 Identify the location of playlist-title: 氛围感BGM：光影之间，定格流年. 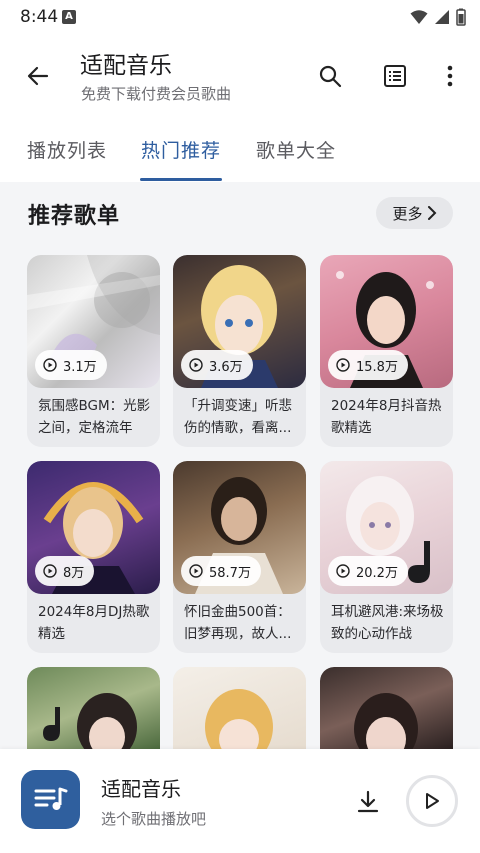
(94, 417).